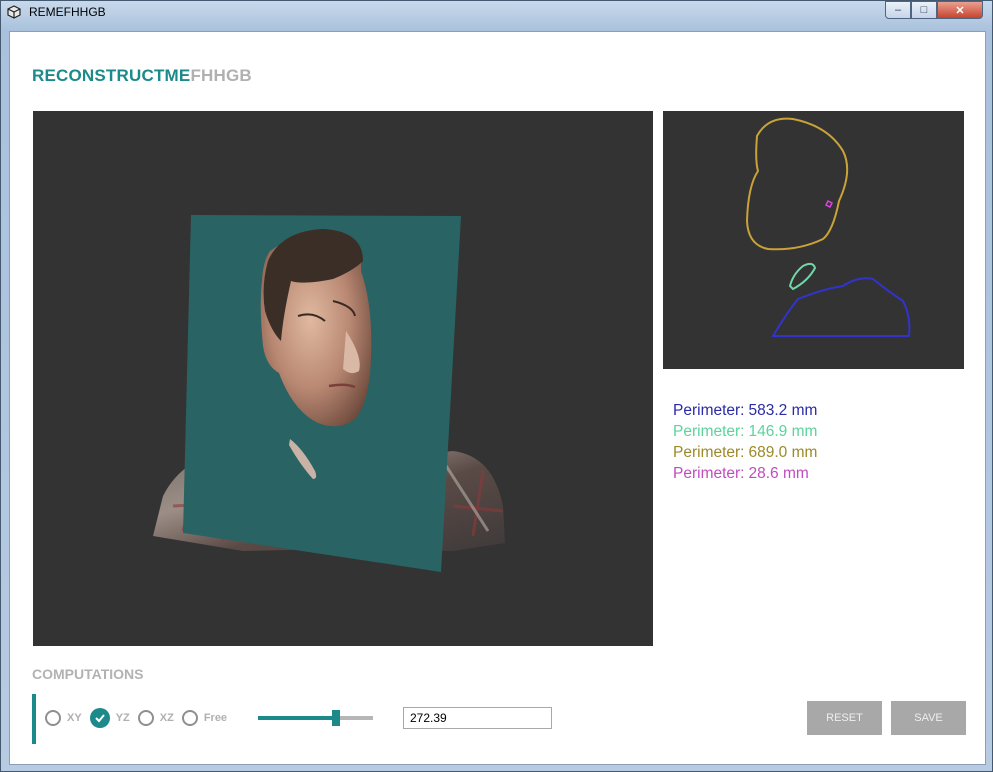  What do you see at coordinates (74, 718) in the screenshot?
I see `radio-xy-label: XY` at bounding box center [74, 718].